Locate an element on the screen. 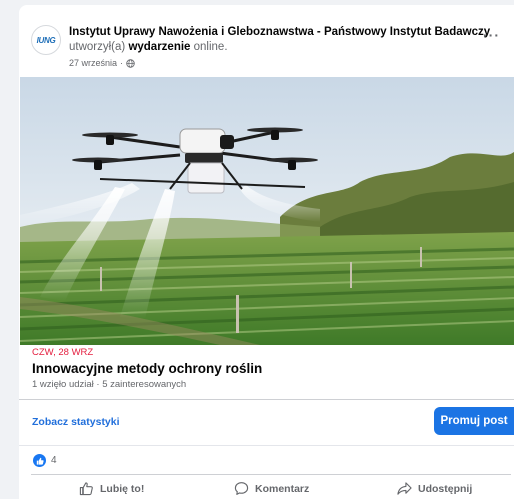 Image resolution: width=514 pixels, height=499 pixels. reactions-summary: 4 is located at coordinates (45, 460).